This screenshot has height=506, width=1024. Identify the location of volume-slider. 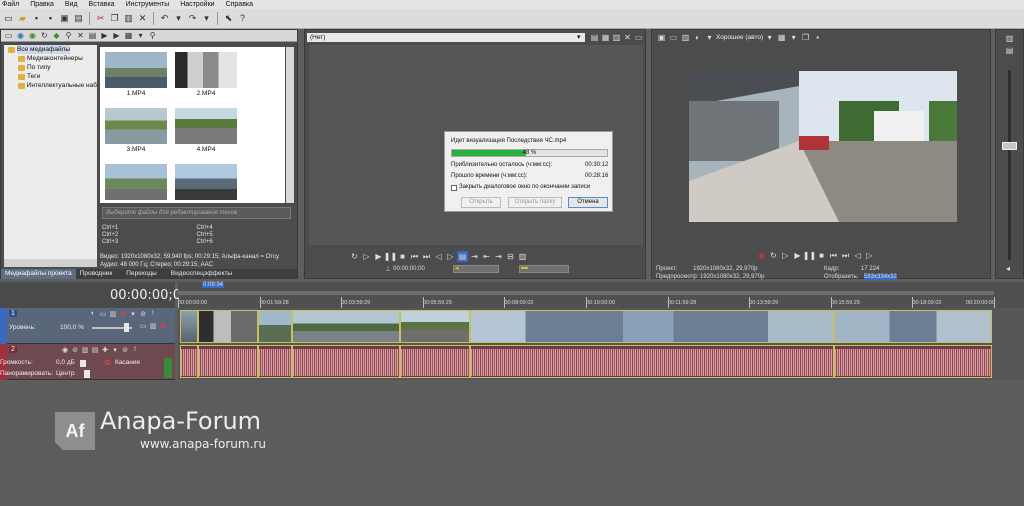
(83, 363).